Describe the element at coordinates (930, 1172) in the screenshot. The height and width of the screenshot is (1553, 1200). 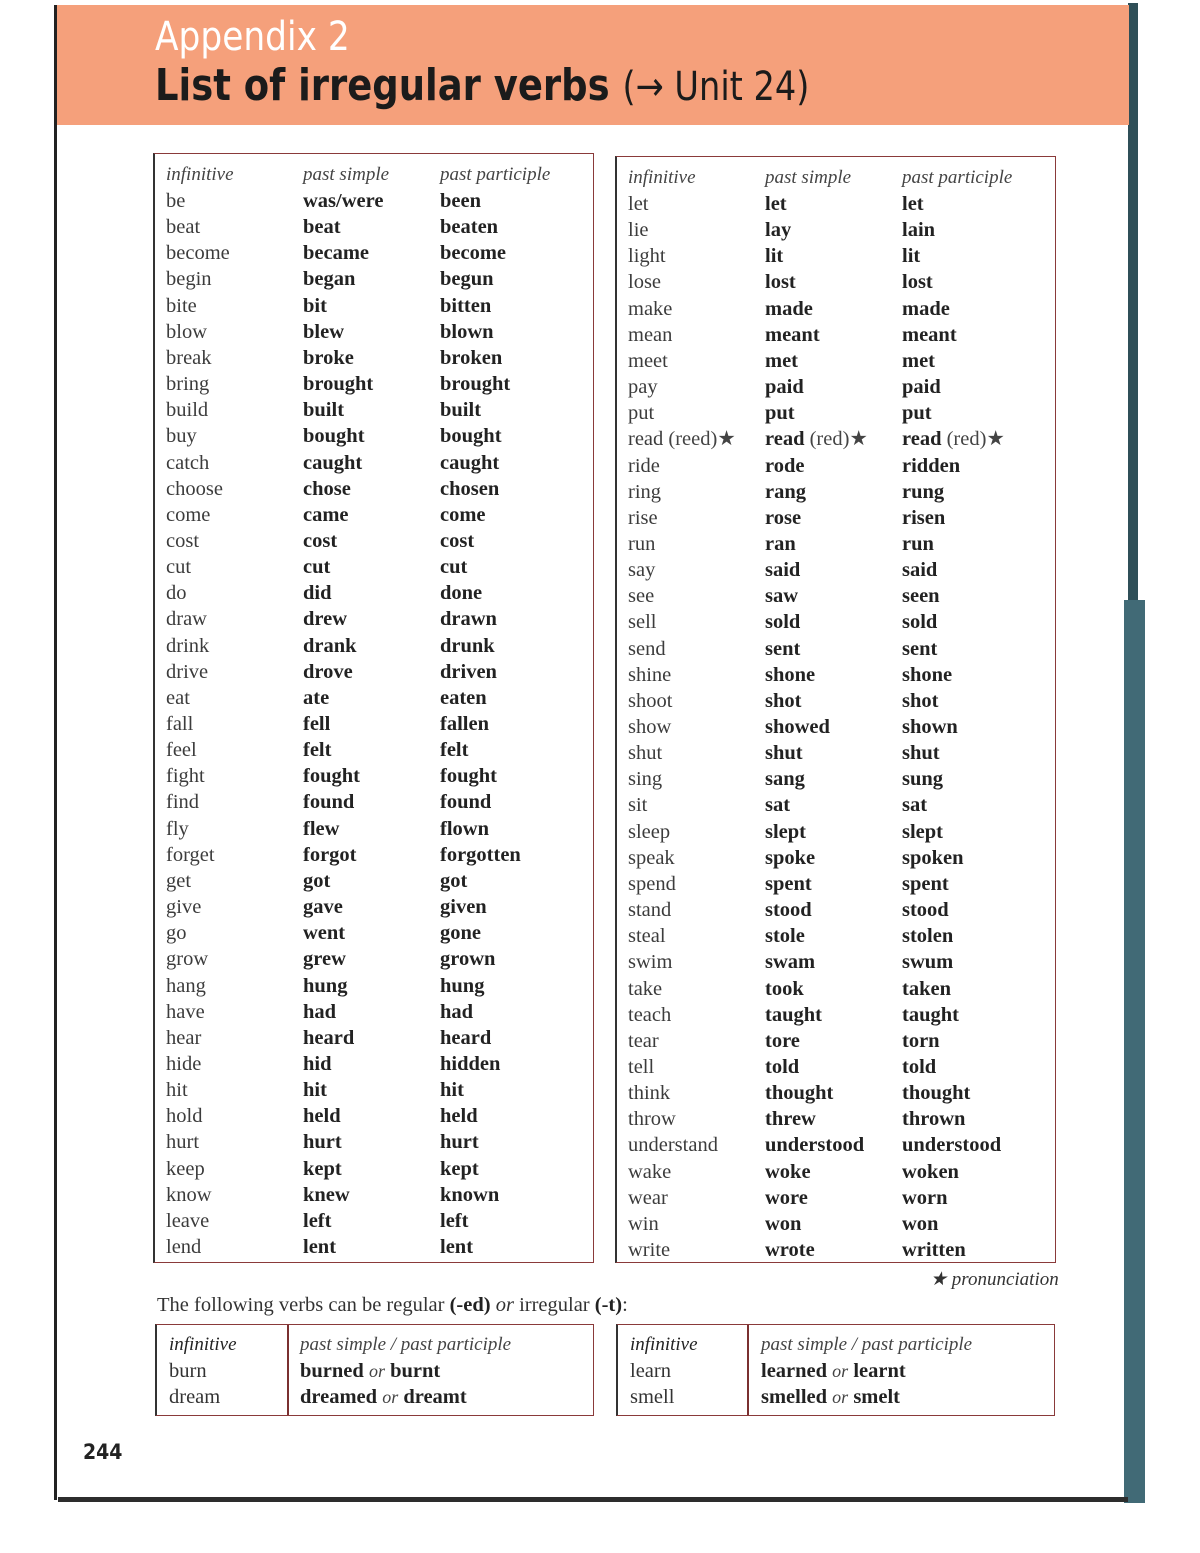
I see `past-participle-cell: woken` at that location.